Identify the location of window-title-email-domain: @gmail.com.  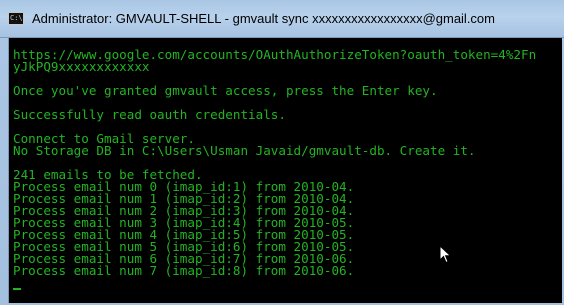
(458, 18).